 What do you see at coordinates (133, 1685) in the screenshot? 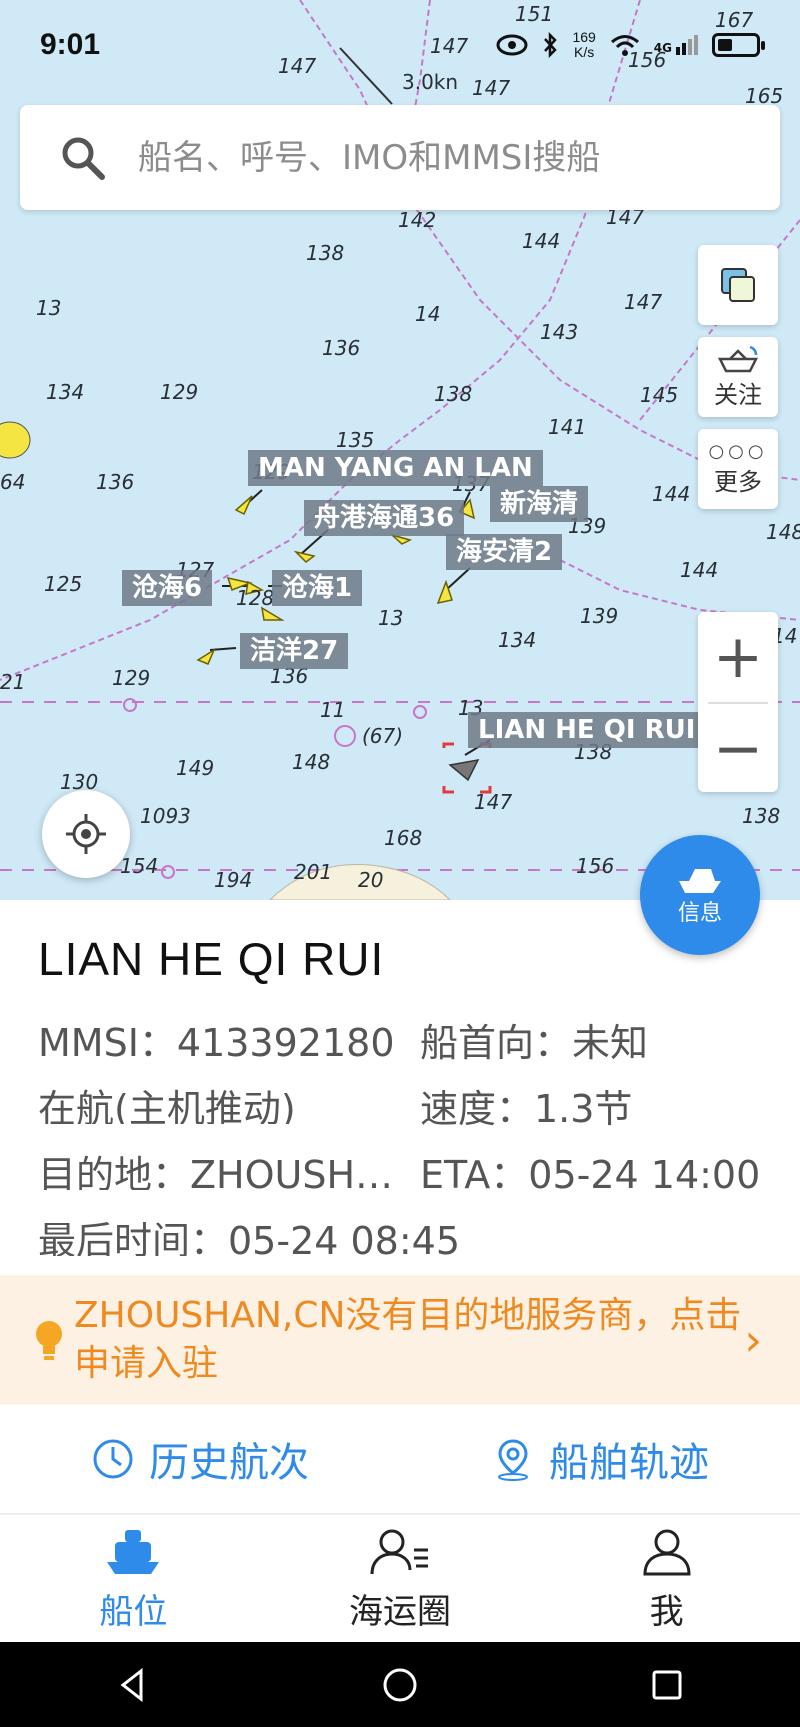
I see `back-icon` at bounding box center [133, 1685].